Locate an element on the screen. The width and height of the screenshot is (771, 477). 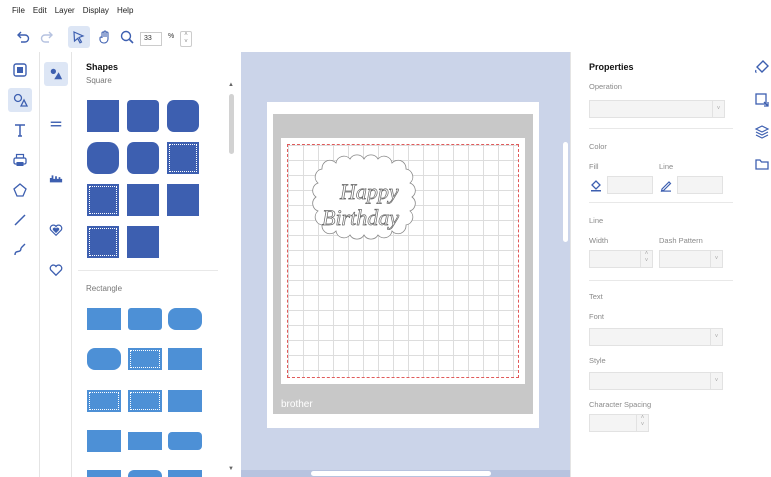
import-image-tool is located at coordinates (20, 70).